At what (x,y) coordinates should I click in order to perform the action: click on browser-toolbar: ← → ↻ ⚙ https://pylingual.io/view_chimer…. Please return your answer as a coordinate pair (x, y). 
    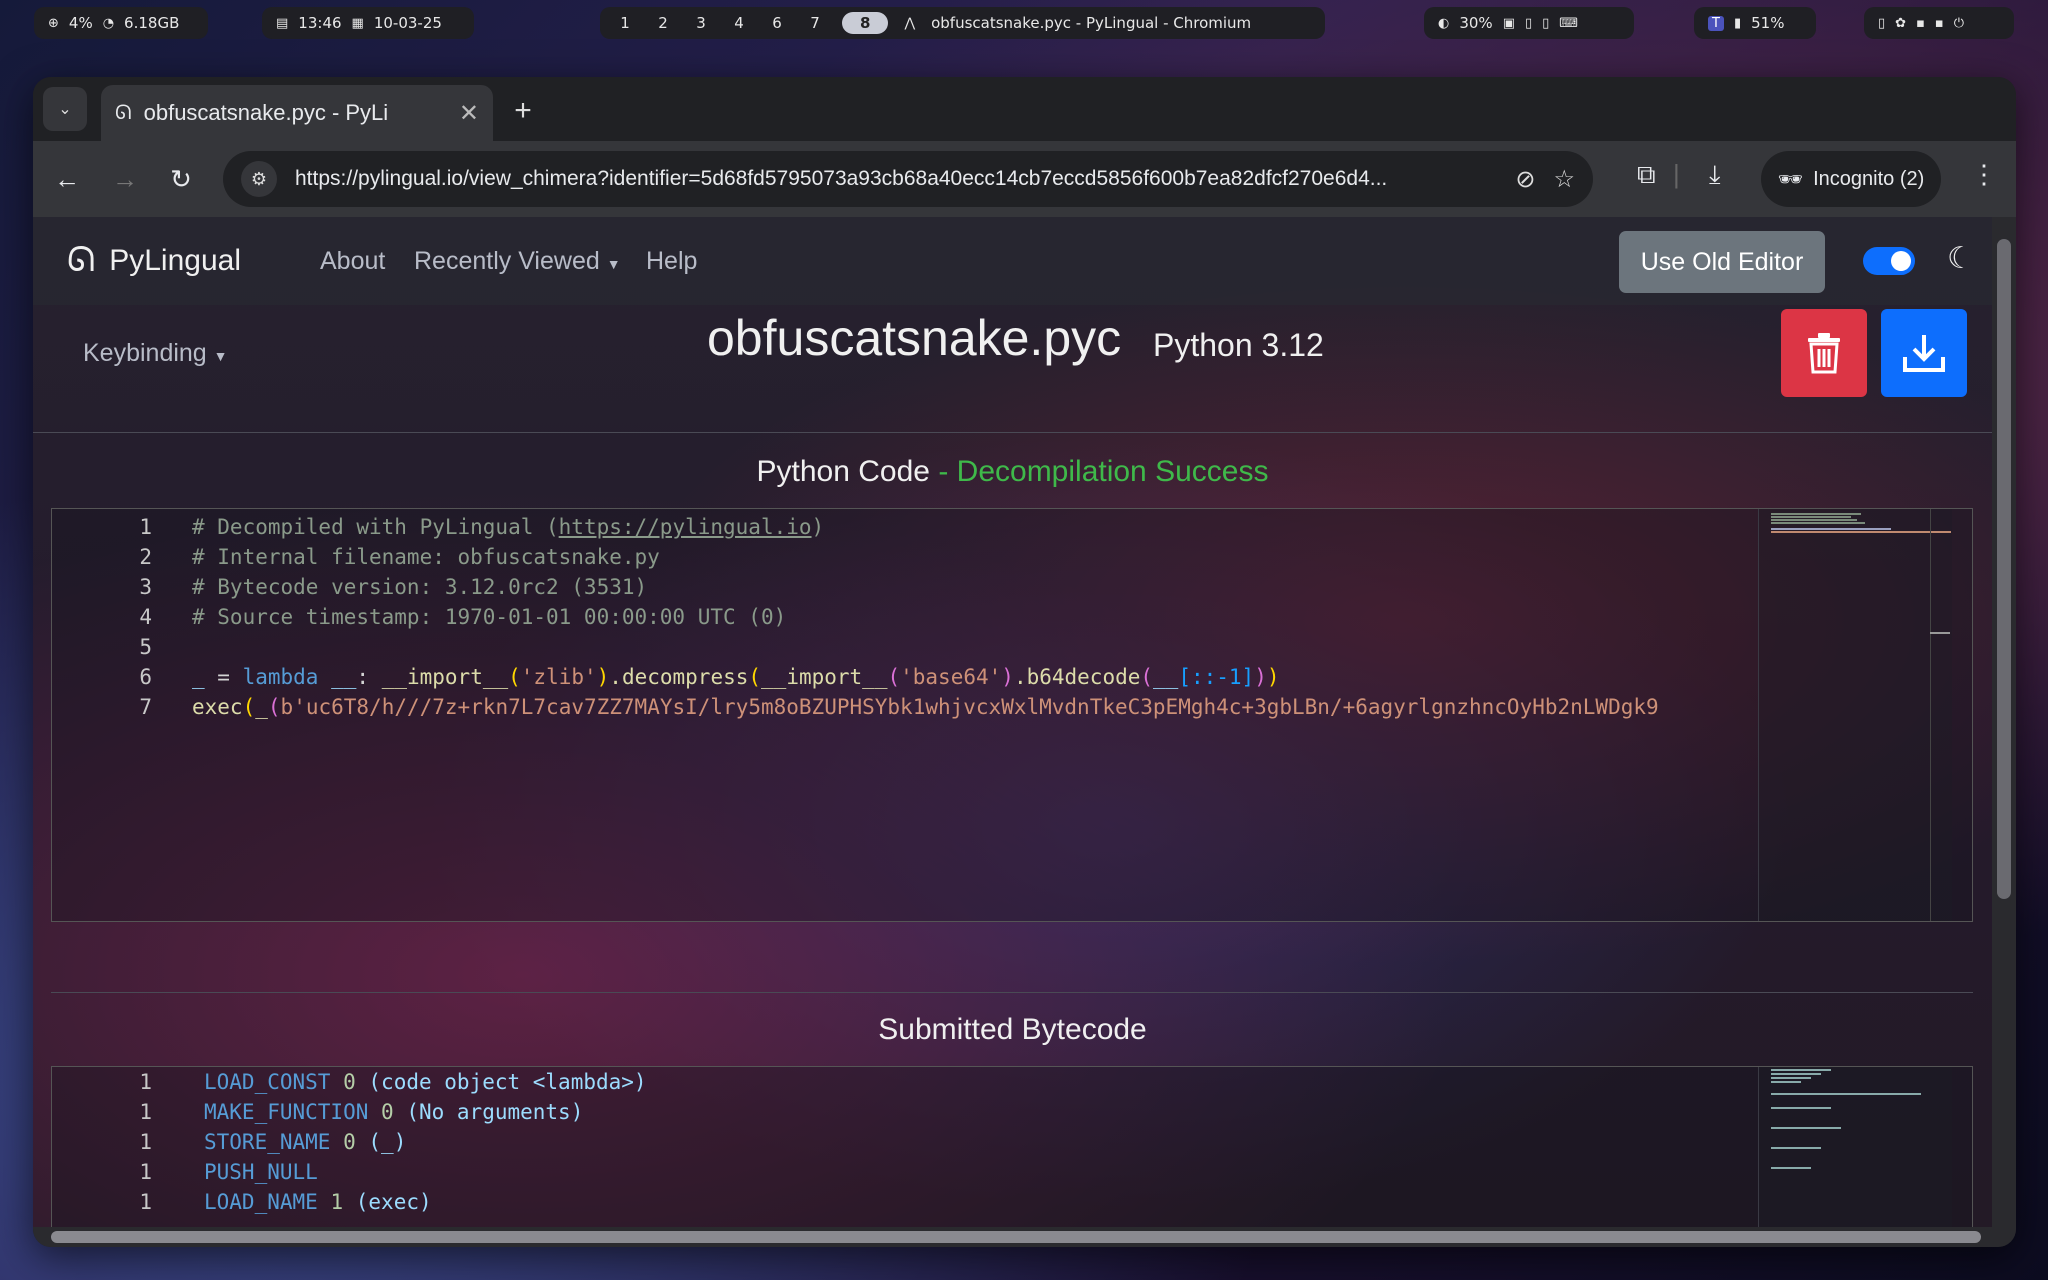
    Looking at the image, I should click on (1024, 179).